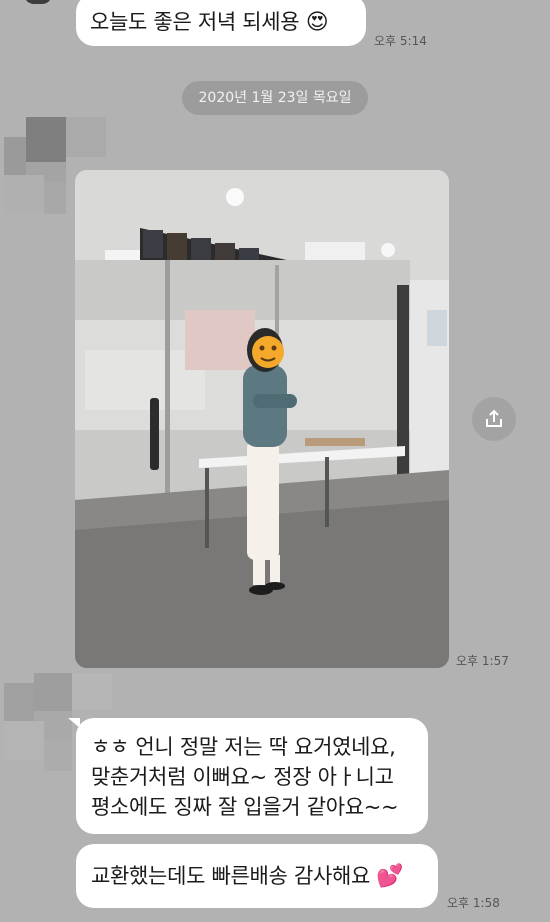 This screenshot has height=922, width=550. Describe the element at coordinates (400, 41) in the screenshot. I see `message-time: 오후 5:14` at that location.